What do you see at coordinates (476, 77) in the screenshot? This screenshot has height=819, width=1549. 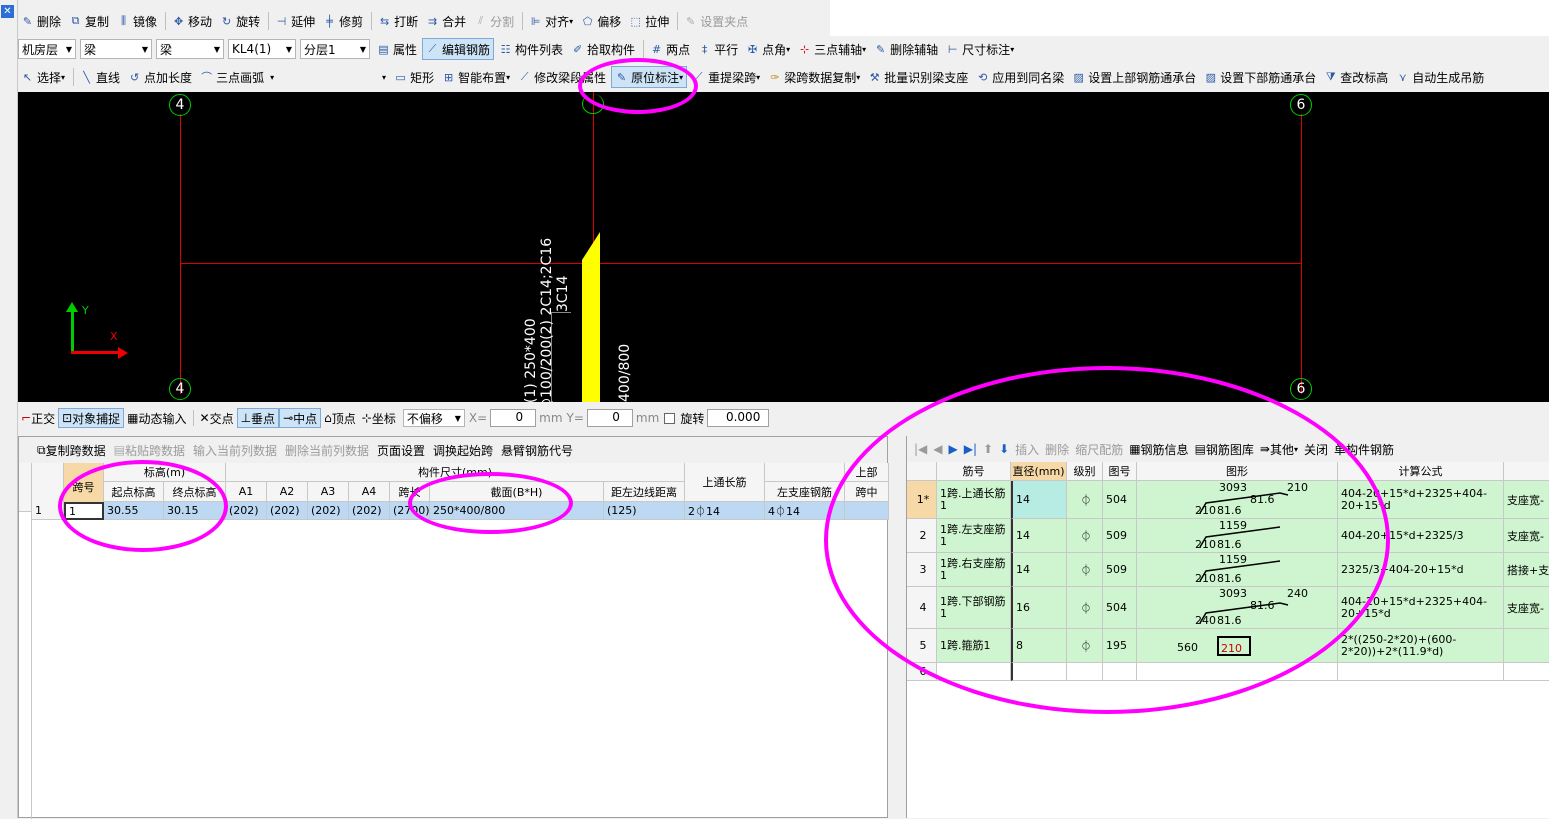 I see `smart-layout-button: ⊞ 智能布置 ▾` at bounding box center [476, 77].